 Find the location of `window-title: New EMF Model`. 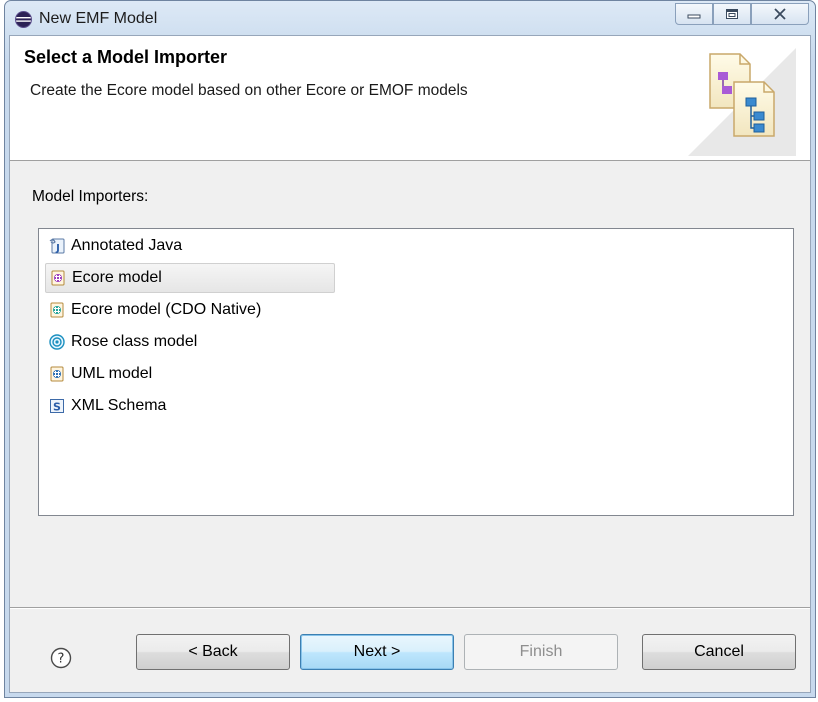

window-title: New EMF Model is located at coordinates (98, 18).